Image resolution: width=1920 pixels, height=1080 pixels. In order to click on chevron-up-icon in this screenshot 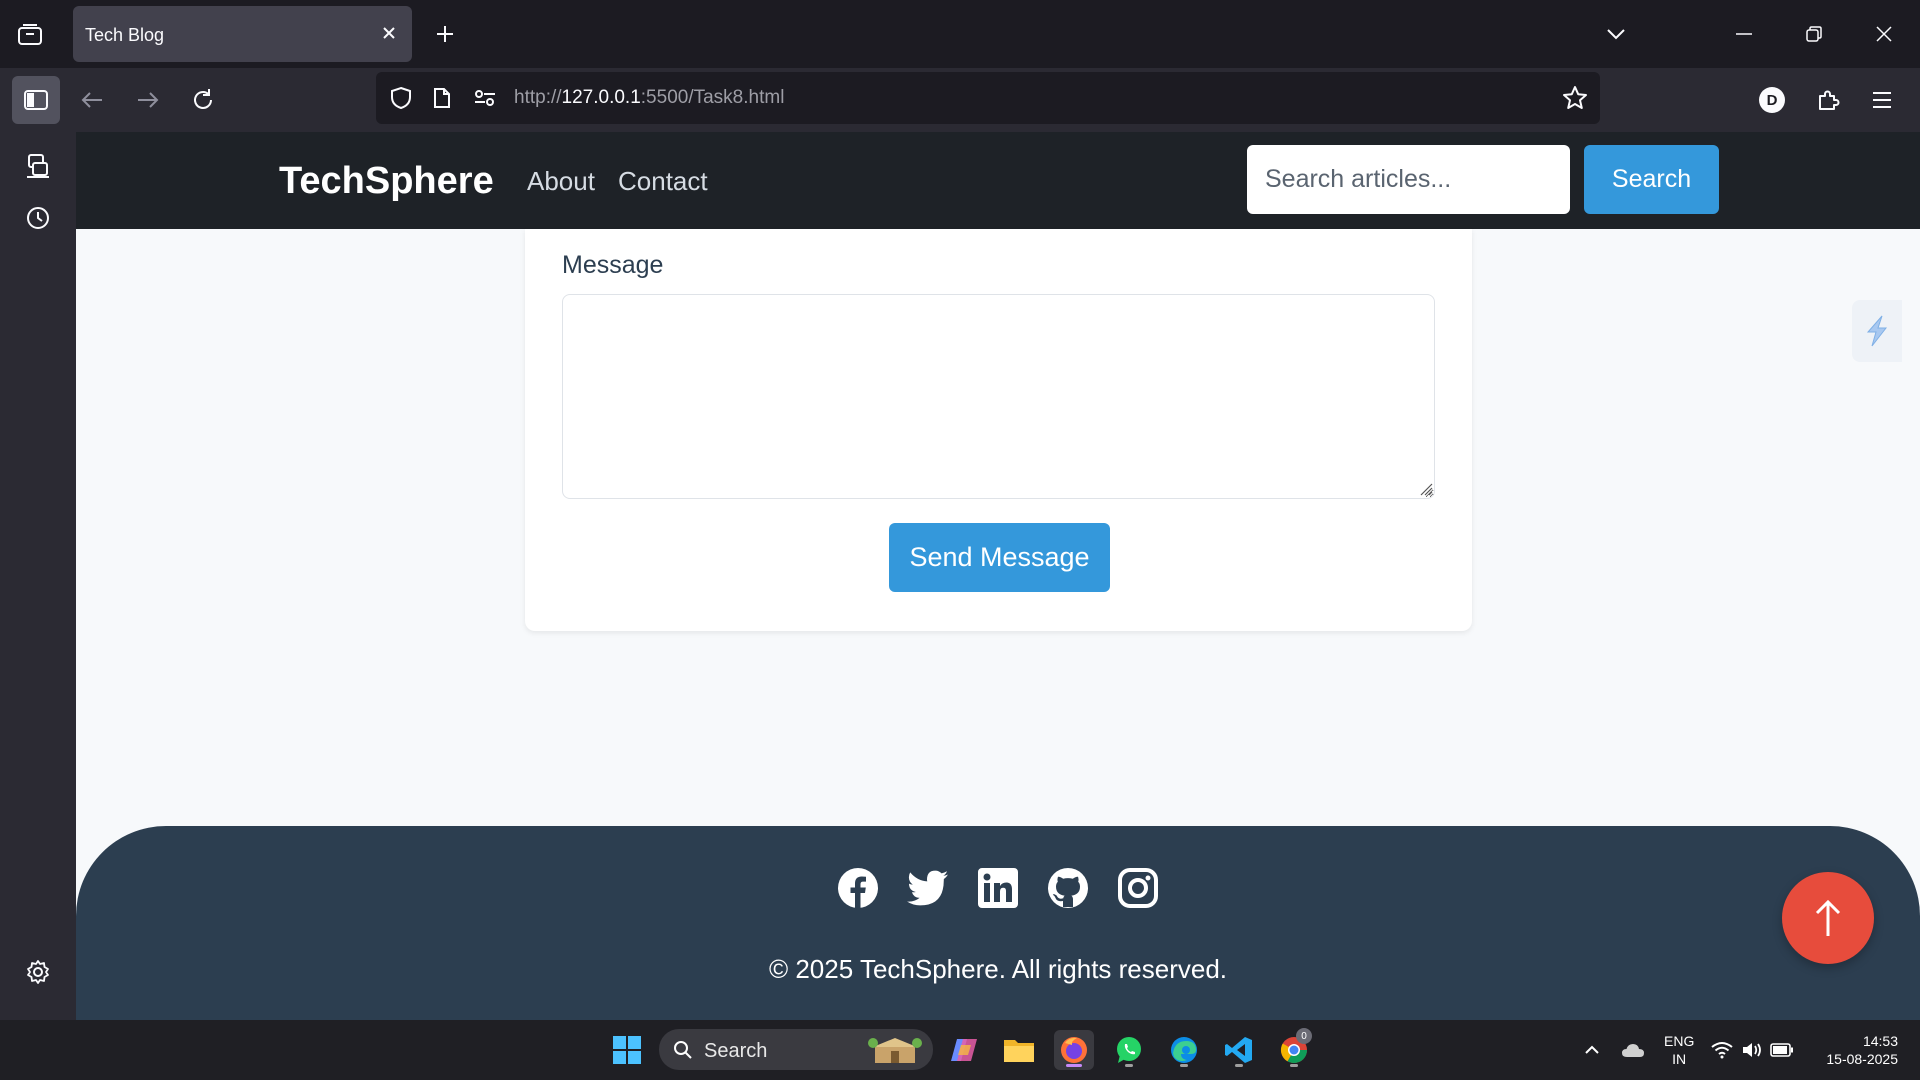, I will do `click(1592, 1050)`.